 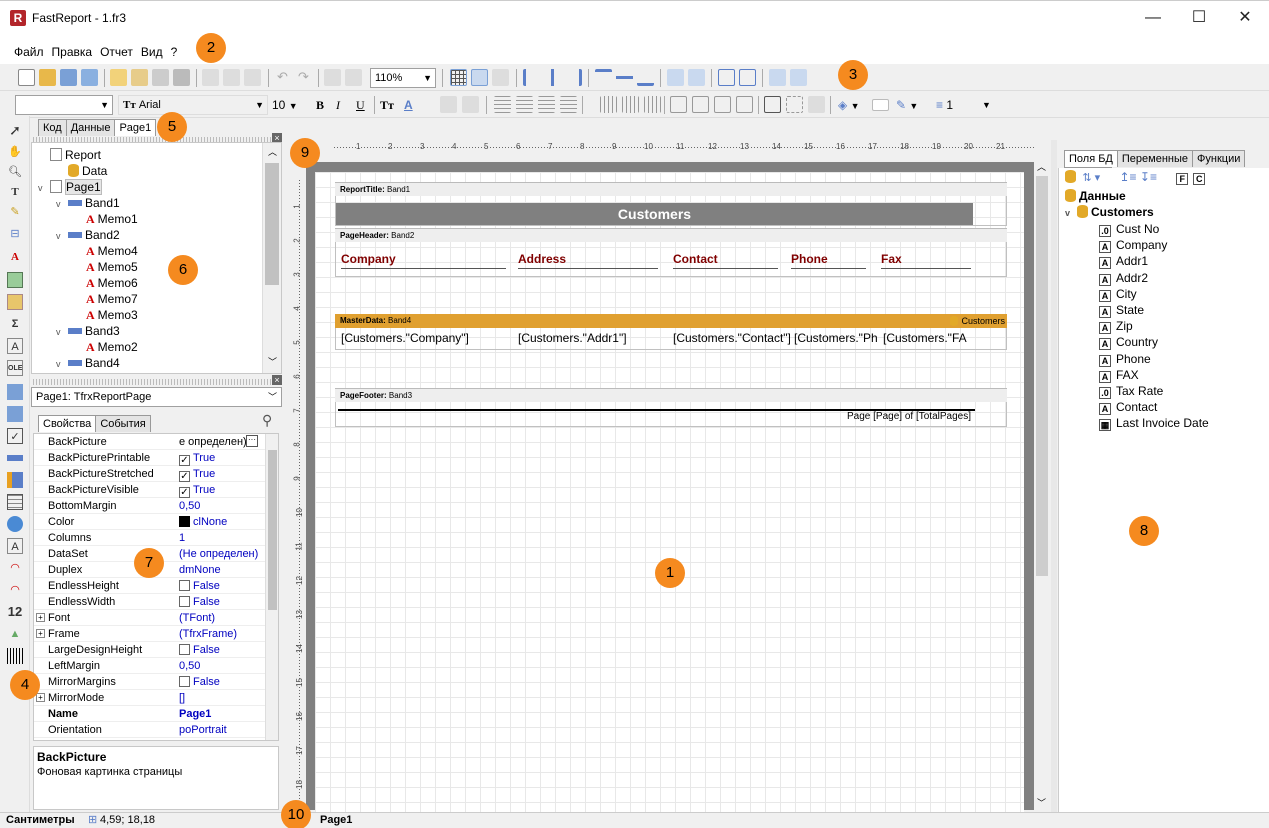 I want to click on band-reporttitle: Customers, so click(x=671, y=211).